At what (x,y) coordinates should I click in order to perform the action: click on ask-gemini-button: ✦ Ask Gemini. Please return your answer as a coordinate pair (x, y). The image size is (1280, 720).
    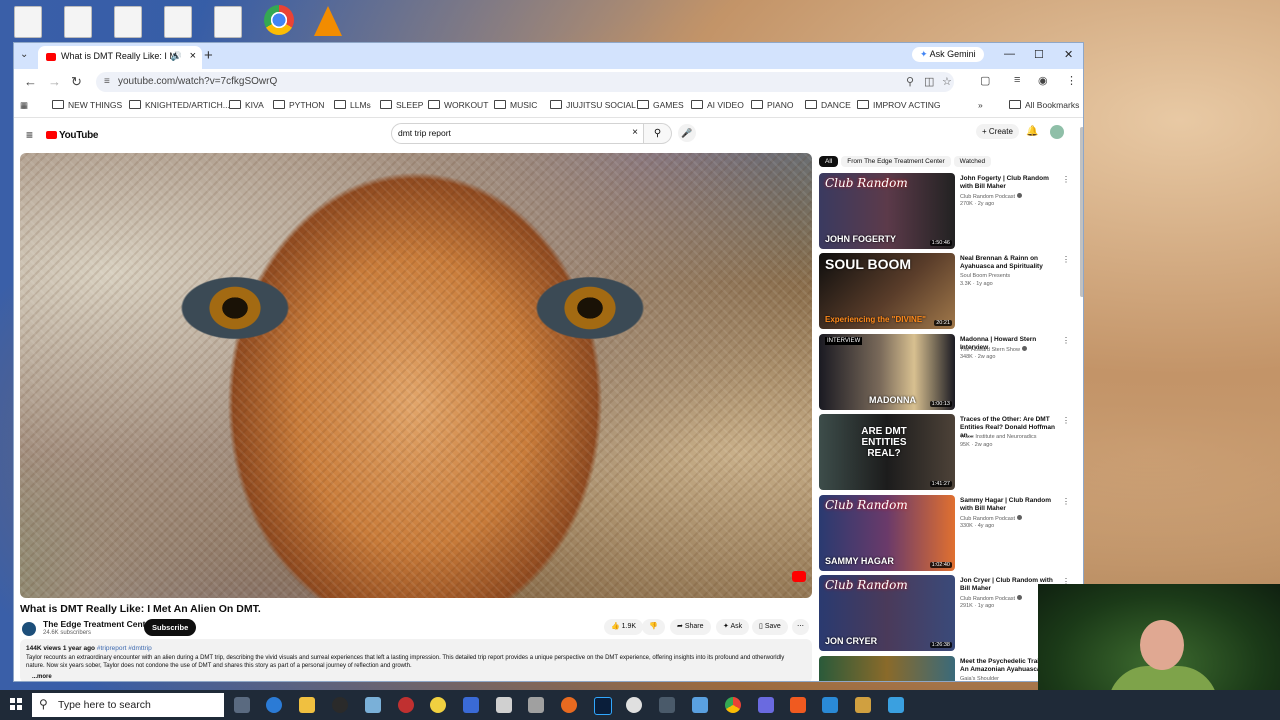
    Looking at the image, I should click on (948, 54).